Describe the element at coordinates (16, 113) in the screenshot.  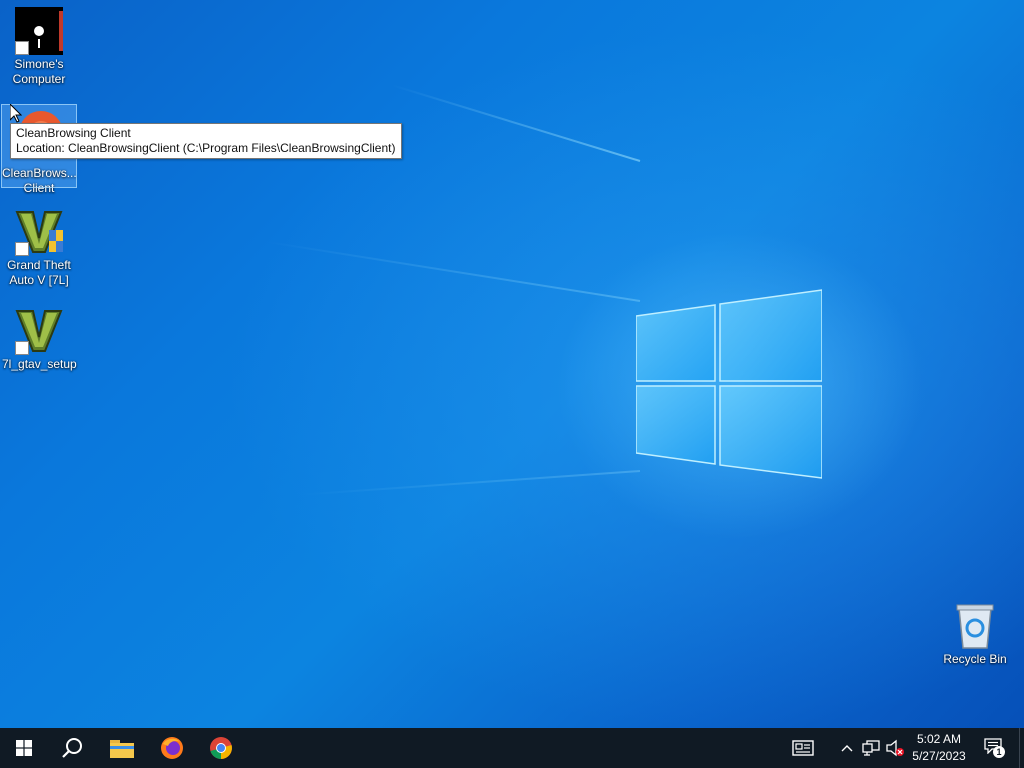
I see `mouse-cursor-icon` at that location.